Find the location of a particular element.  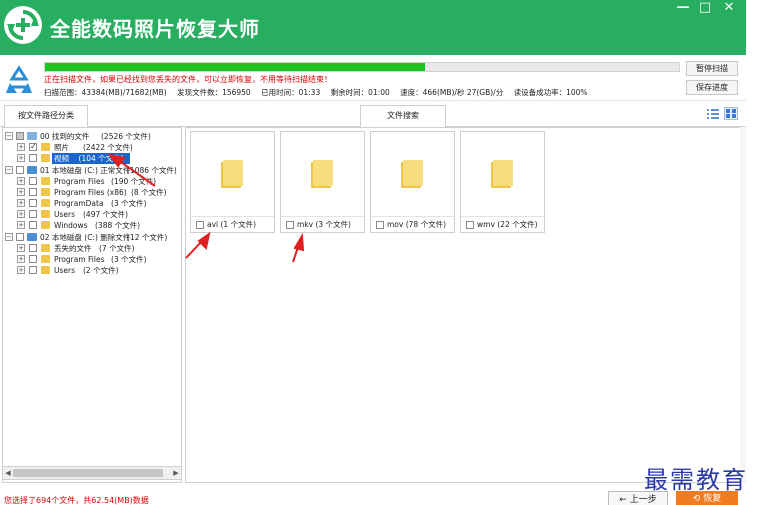

read-rate: 读设备成功率：100% is located at coordinates (550, 92).